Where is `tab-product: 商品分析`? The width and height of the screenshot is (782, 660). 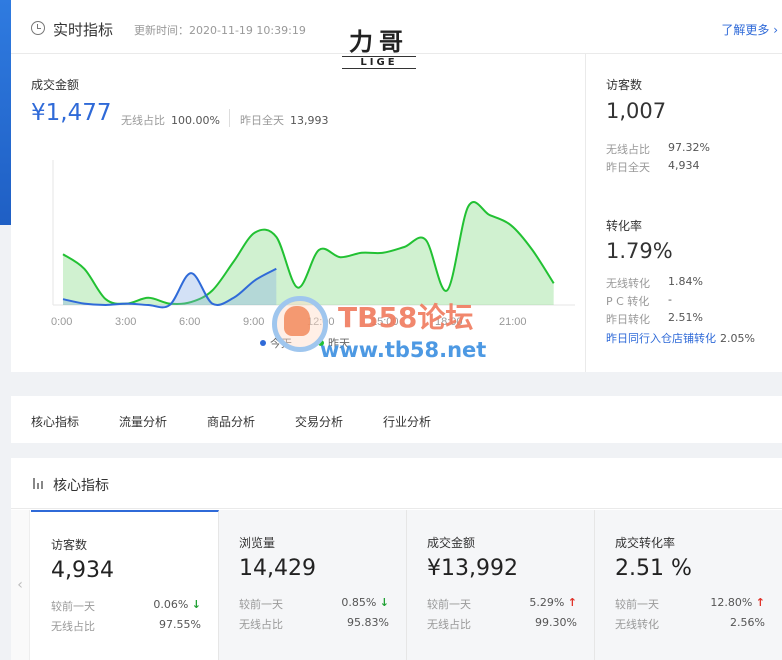 tab-product: 商品分析 is located at coordinates (231, 421).